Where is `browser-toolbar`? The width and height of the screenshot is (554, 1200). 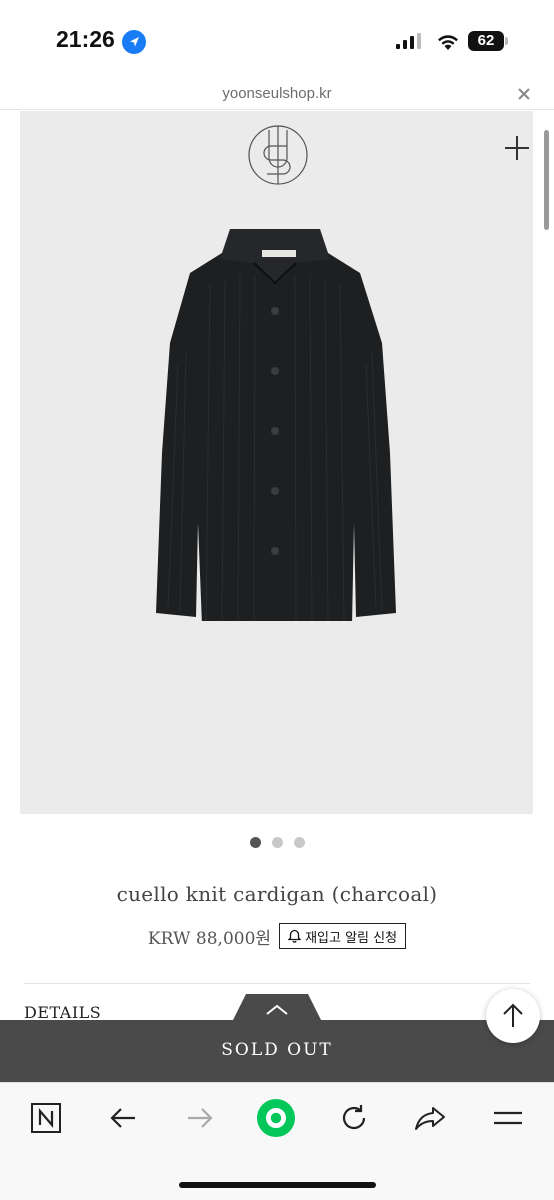
browser-toolbar is located at coordinates (277, 1118).